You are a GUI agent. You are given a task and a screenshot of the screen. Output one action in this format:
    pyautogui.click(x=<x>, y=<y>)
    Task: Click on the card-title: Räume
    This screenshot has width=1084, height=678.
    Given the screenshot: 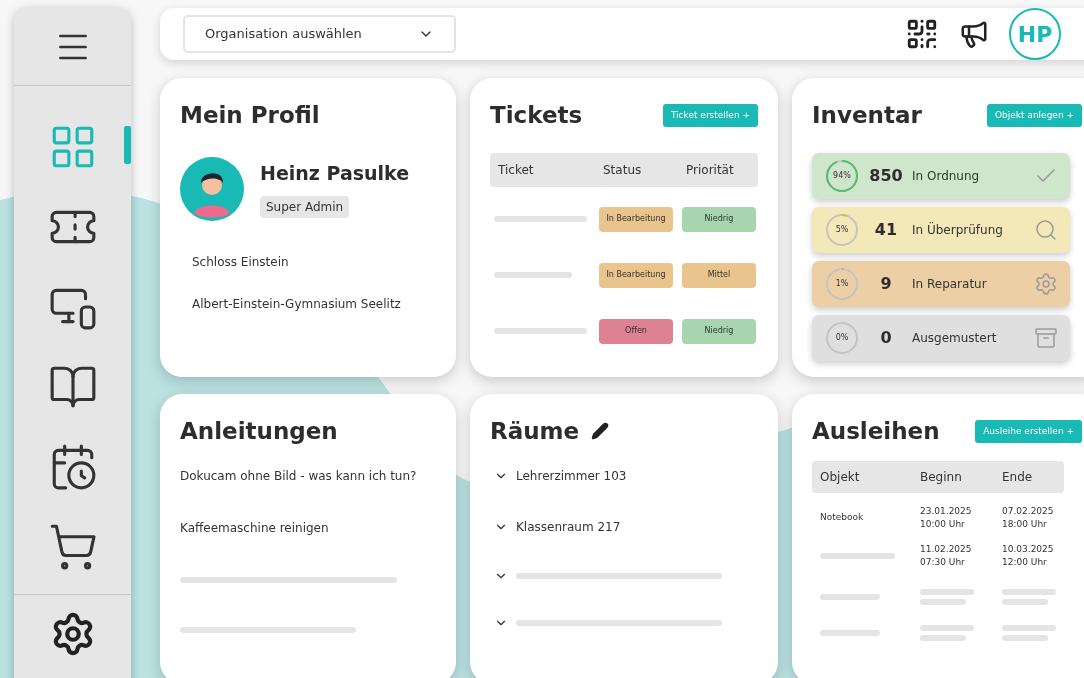 What is the action you would take?
    pyautogui.click(x=535, y=431)
    